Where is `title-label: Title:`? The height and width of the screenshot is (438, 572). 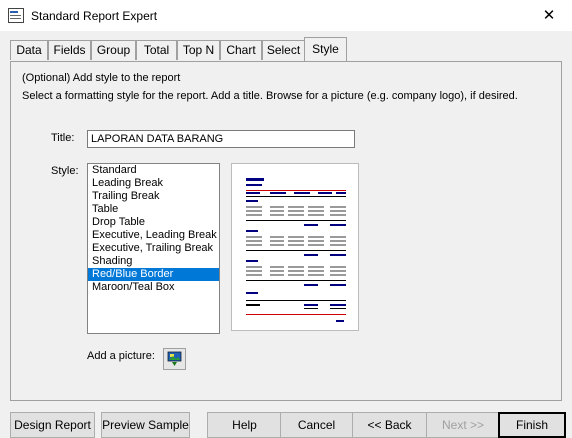 title-label: Title: is located at coordinates (63, 138).